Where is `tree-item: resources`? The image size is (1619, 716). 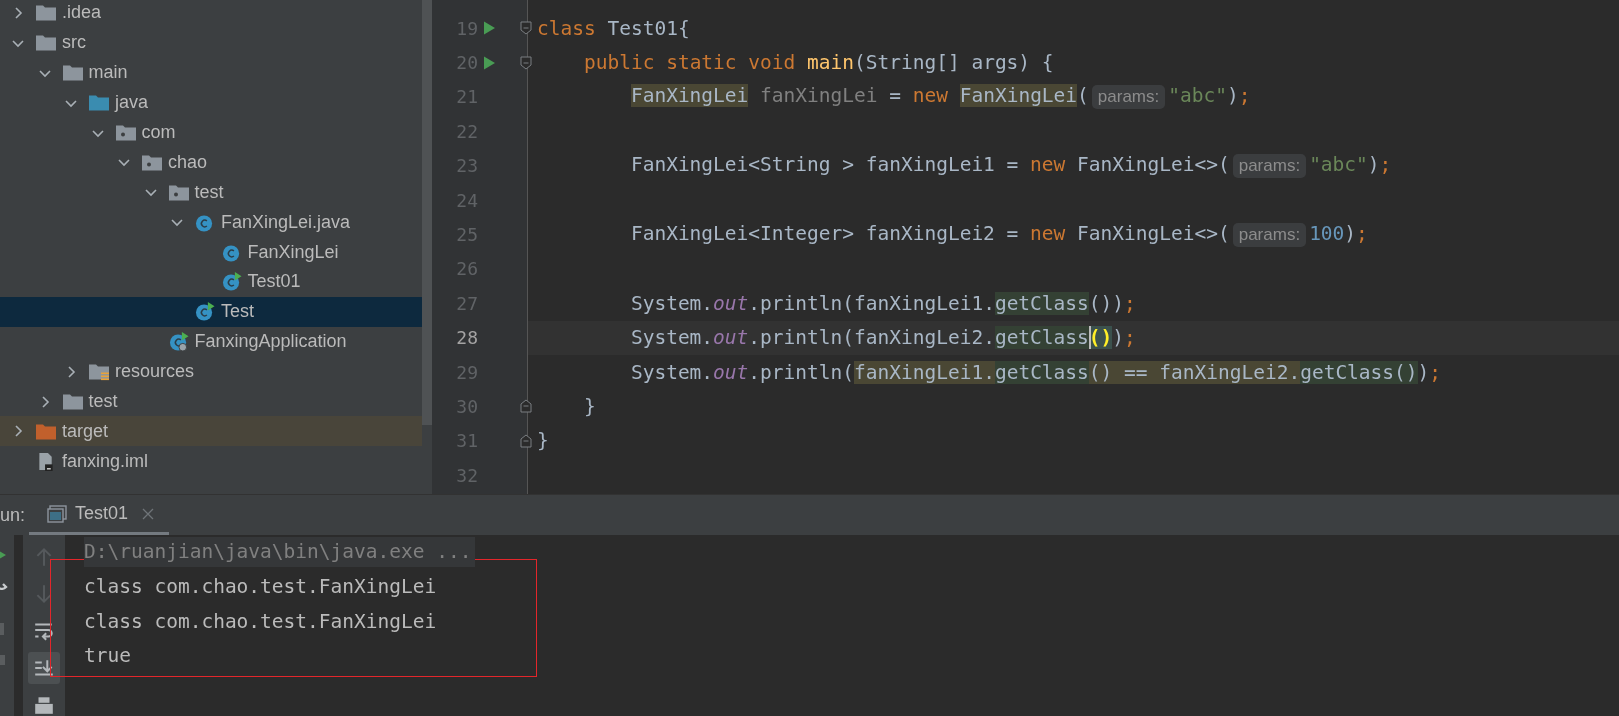
tree-item: resources is located at coordinates (211, 371).